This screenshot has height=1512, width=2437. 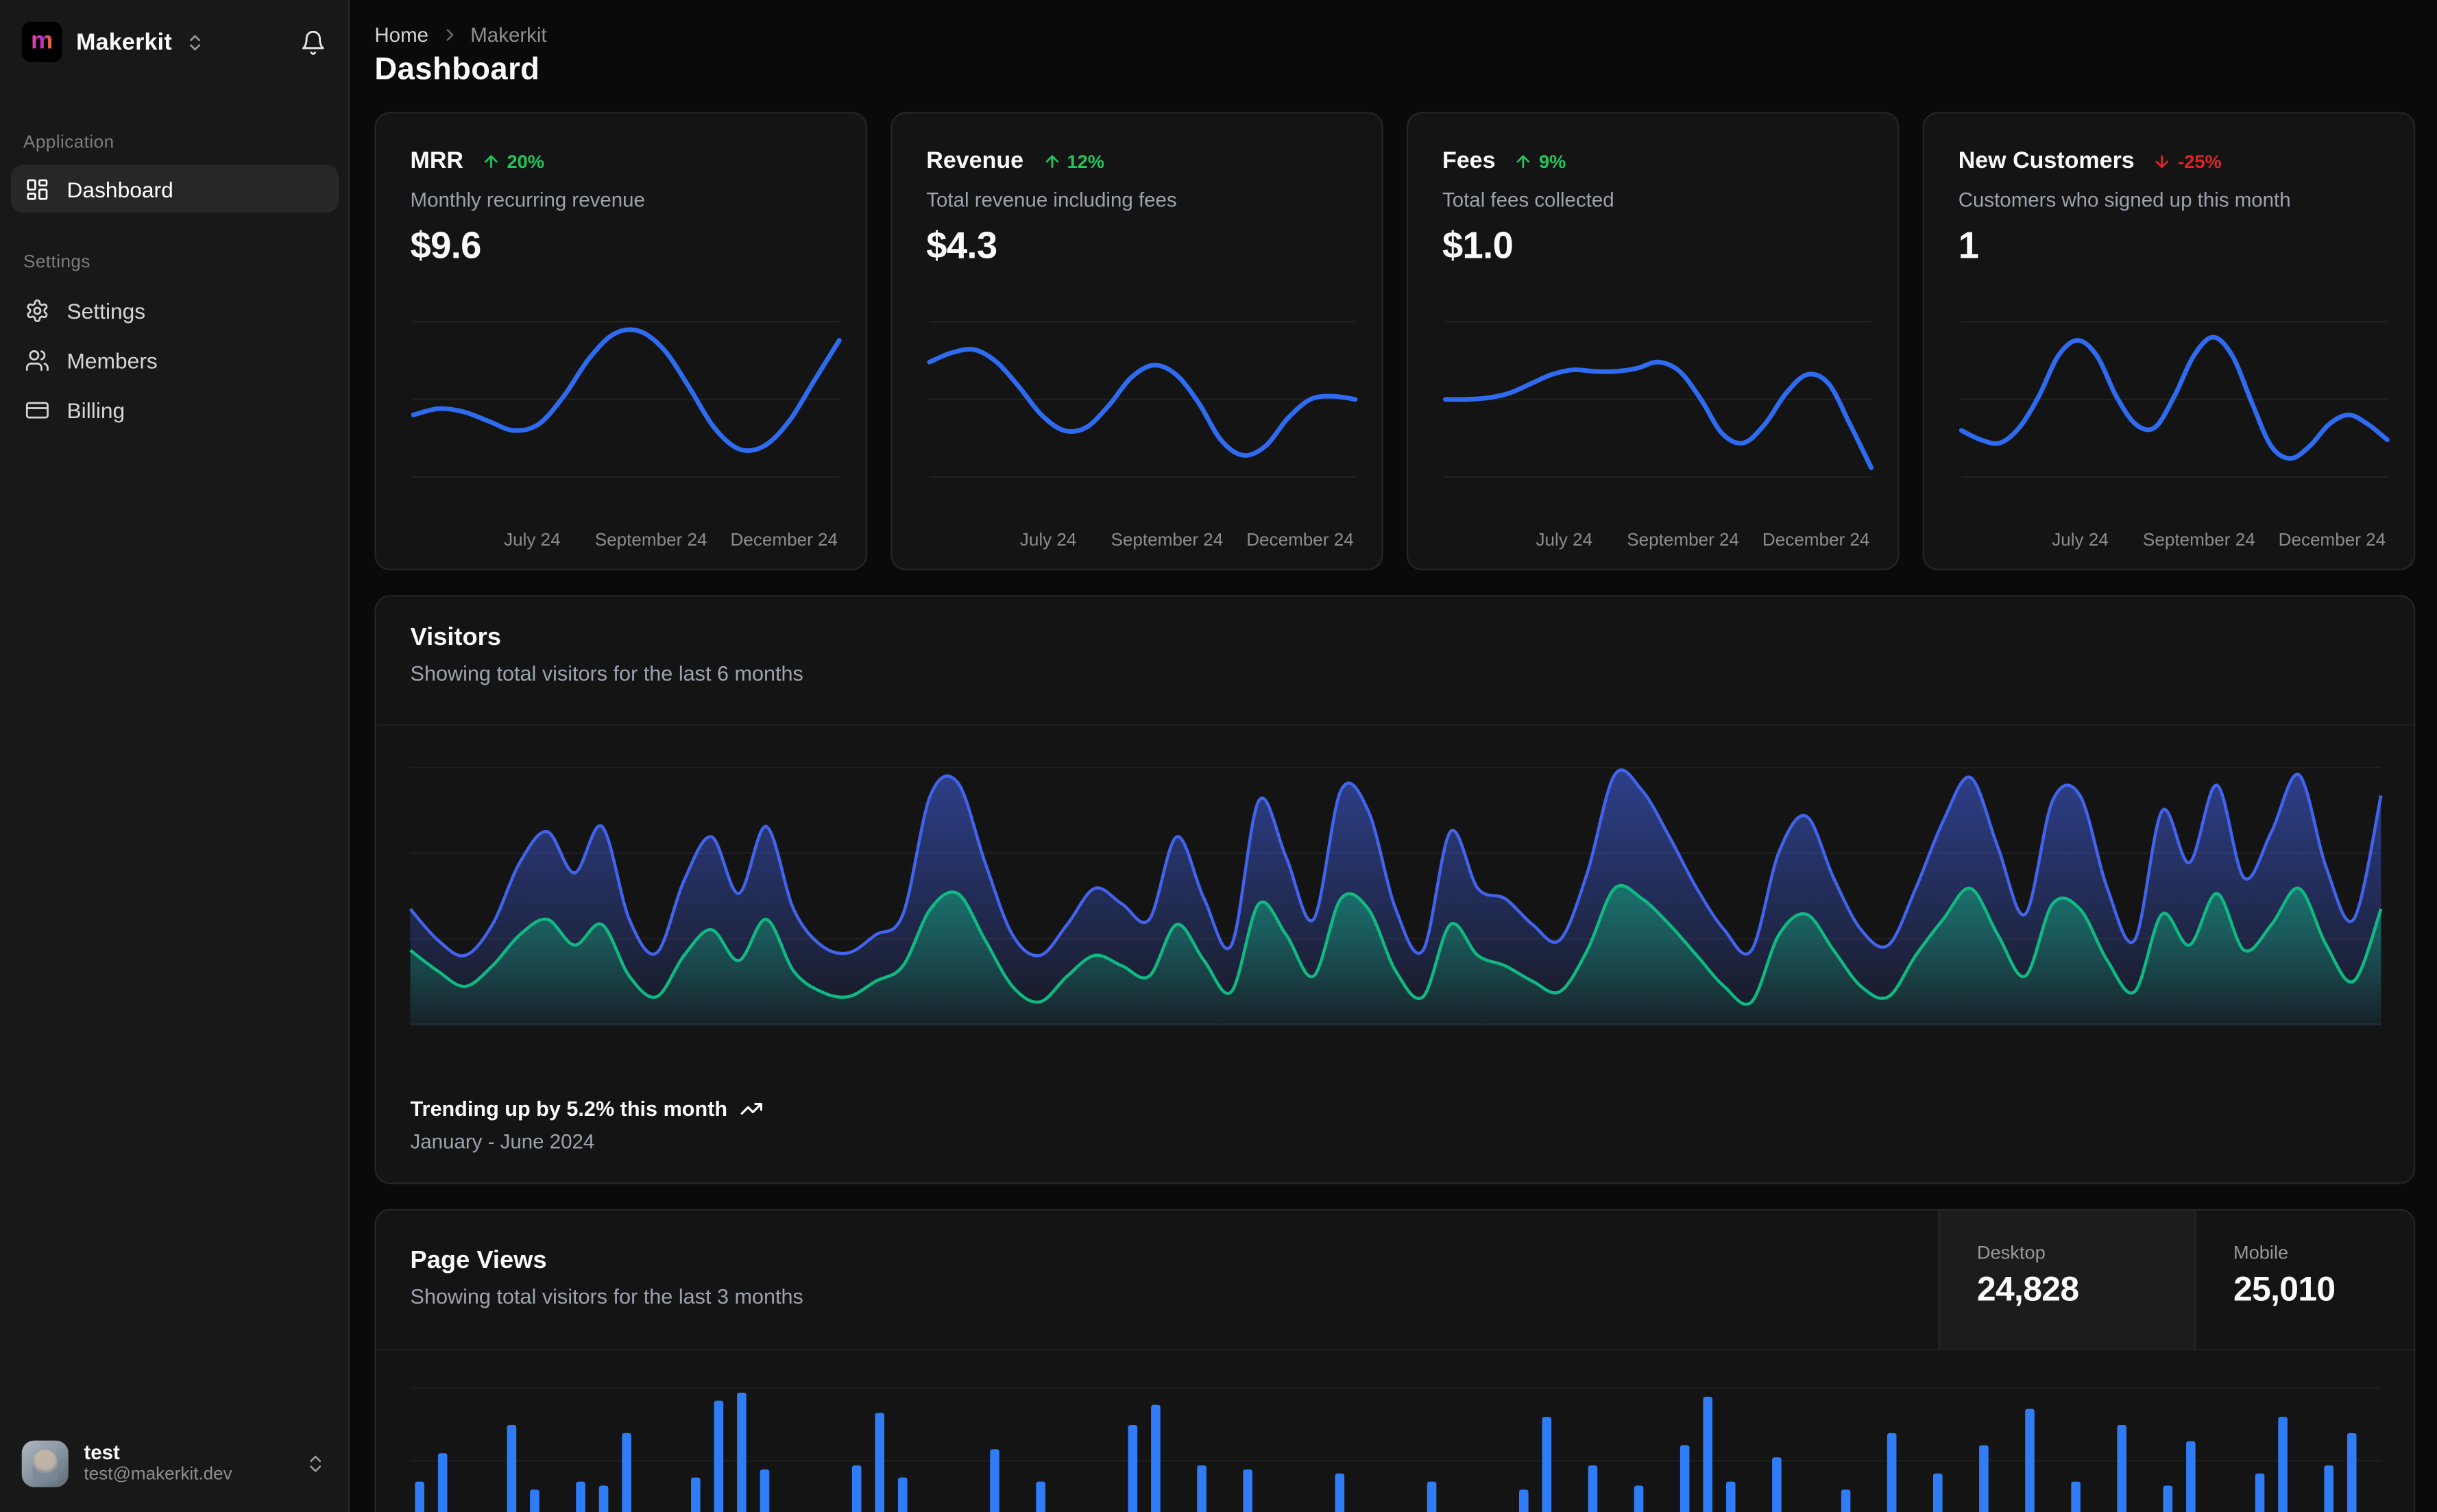 I want to click on sidebar-item-label: Settings, so click(x=106, y=310).